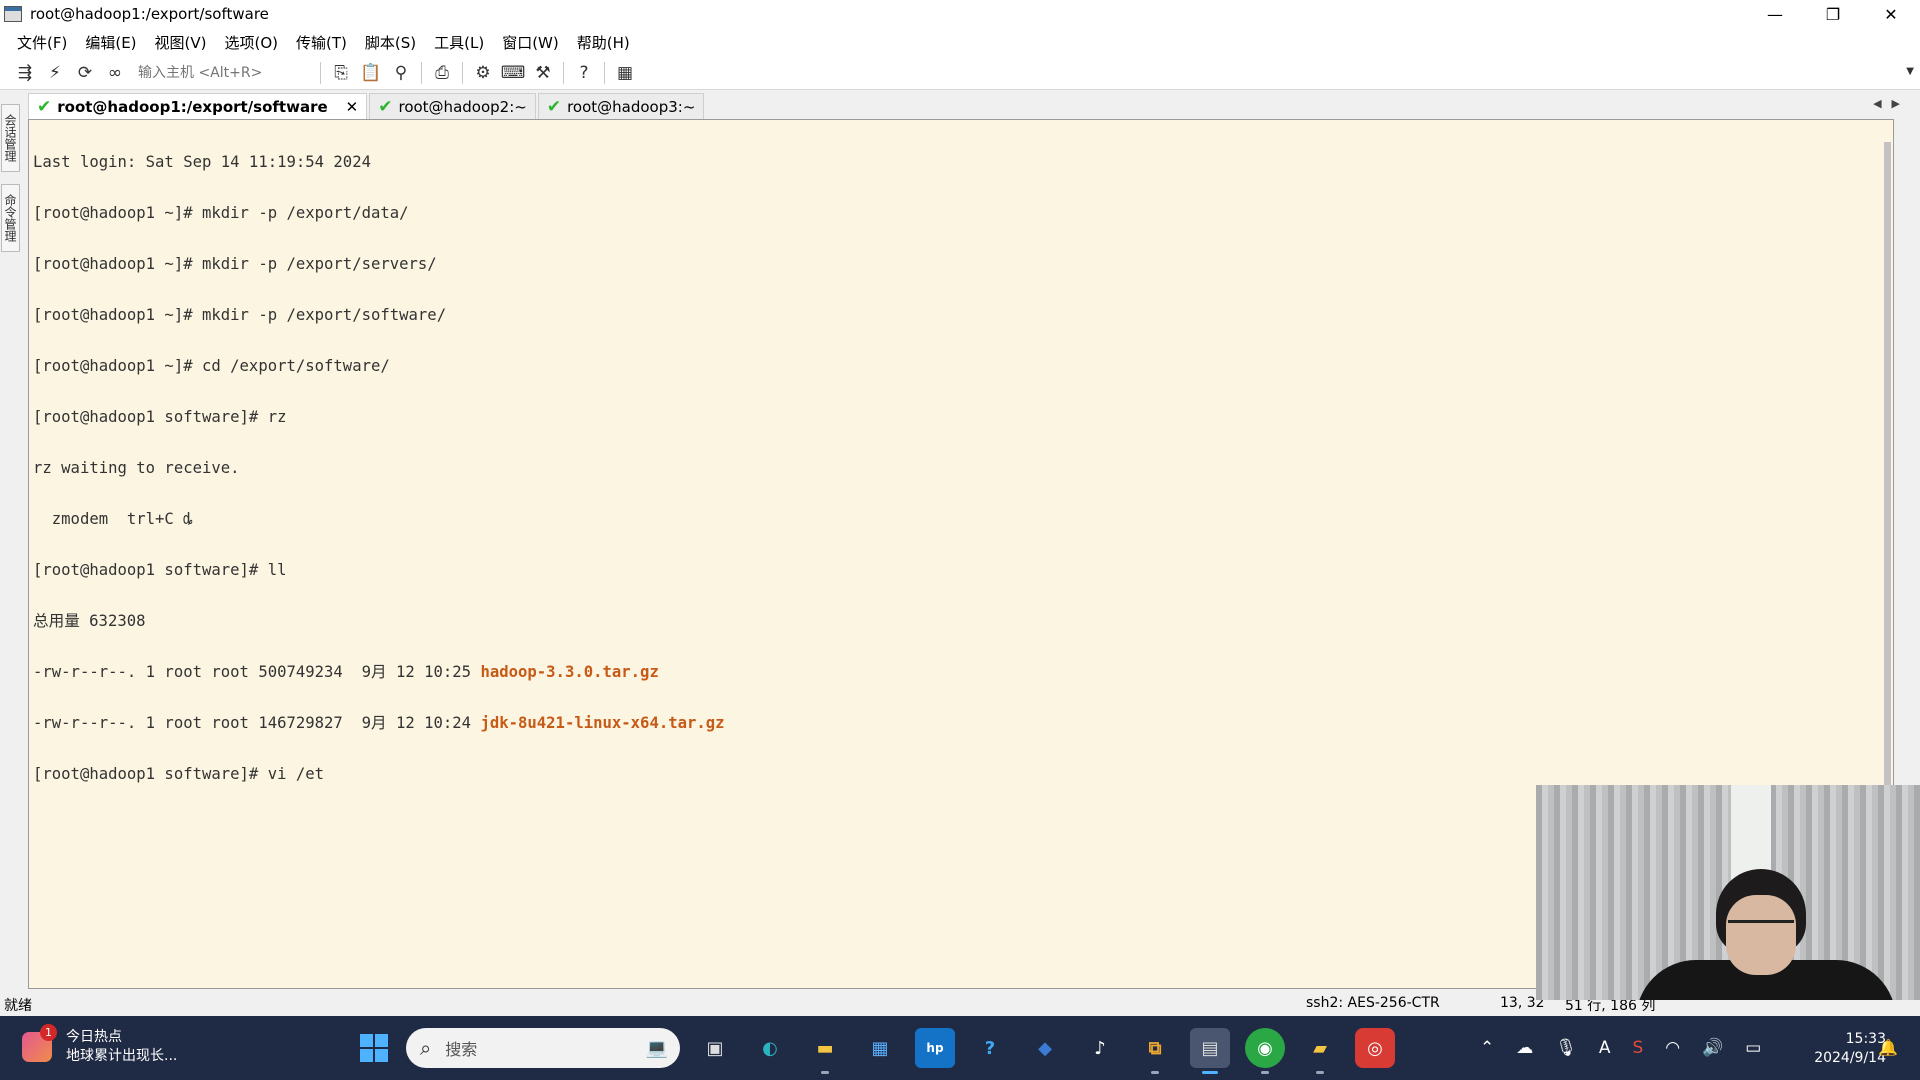 This screenshot has height=1080, width=1920. Describe the element at coordinates (374, 1048) in the screenshot. I see `windows-start-icon` at that location.